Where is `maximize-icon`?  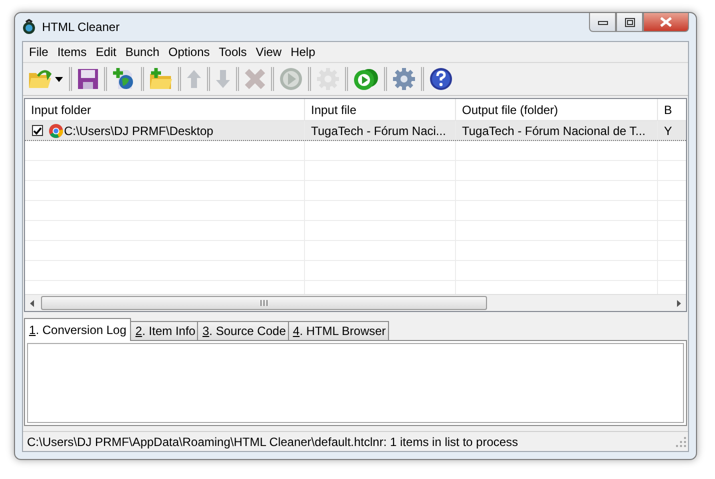
maximize-icon is located at coordinates (629, 22).